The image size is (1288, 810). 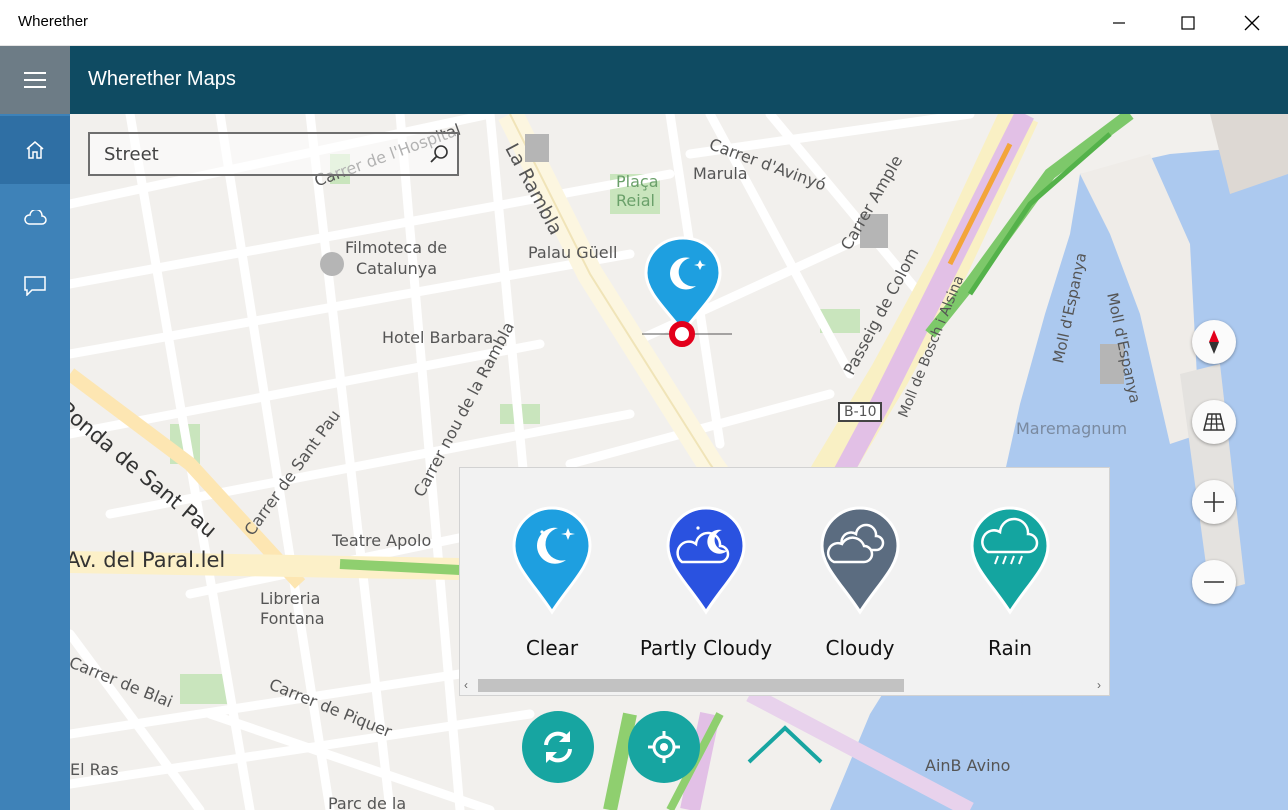 I want to click on search-icon, so click(x=439, y=156).